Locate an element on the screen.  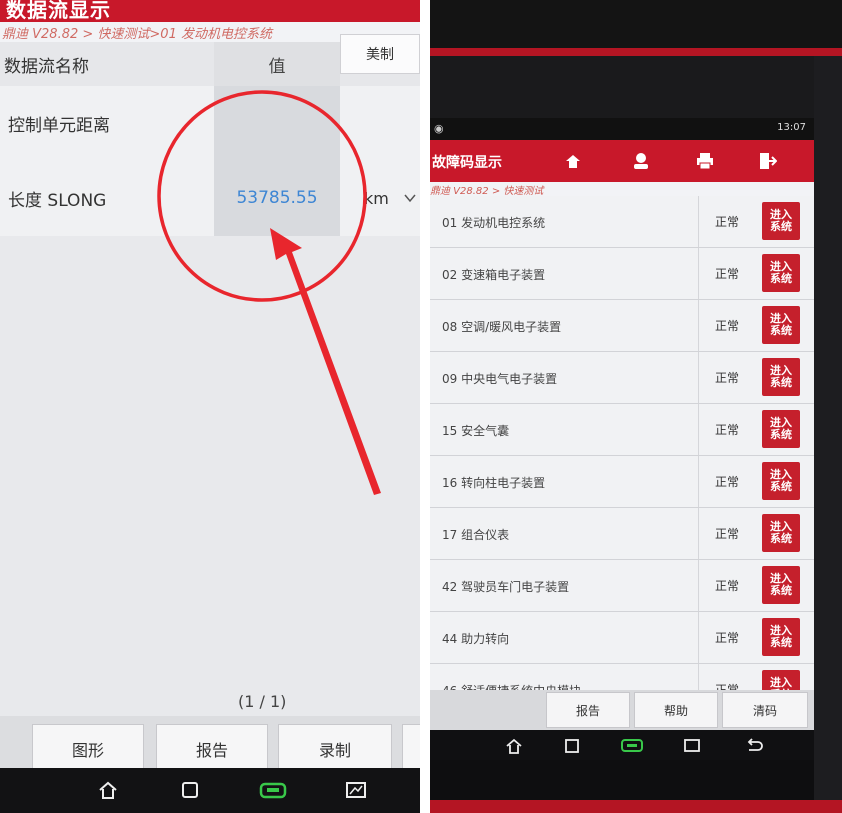
system-name: 09 中央电气电子装置 is located at coordinates (500, 379).